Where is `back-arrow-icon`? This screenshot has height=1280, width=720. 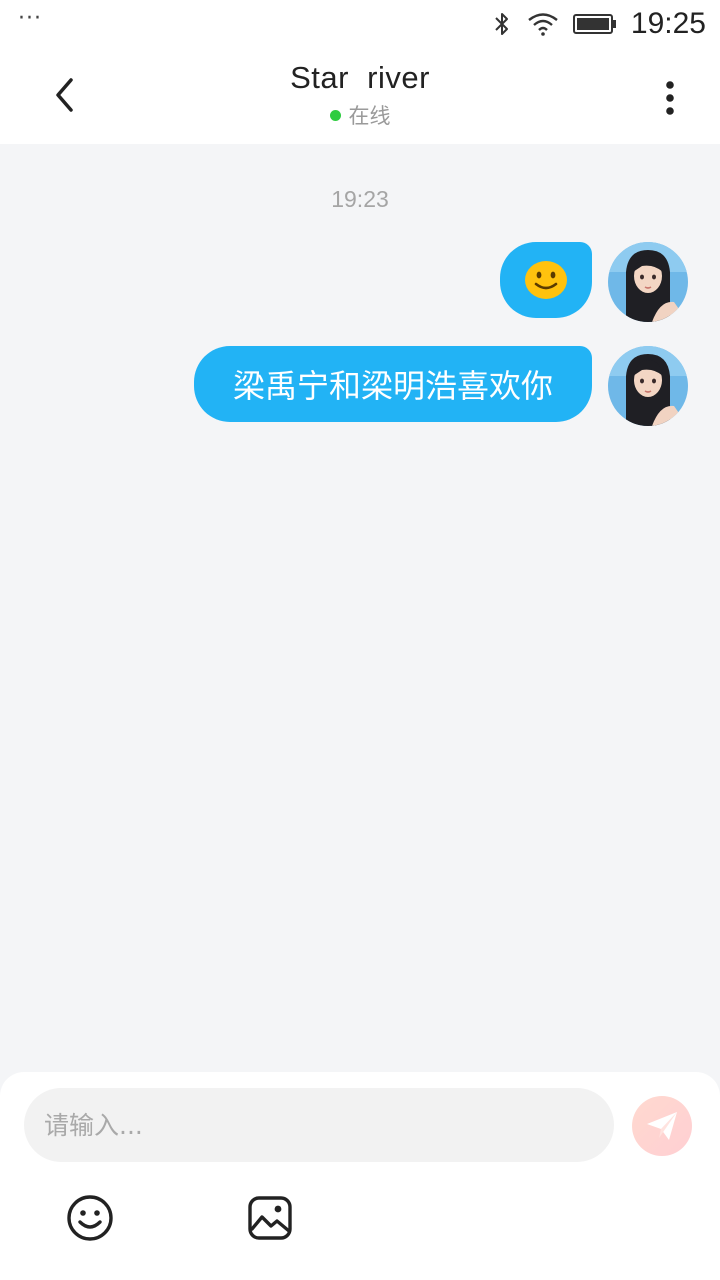
back-arrow-icon is located at coordinates (64, 95).